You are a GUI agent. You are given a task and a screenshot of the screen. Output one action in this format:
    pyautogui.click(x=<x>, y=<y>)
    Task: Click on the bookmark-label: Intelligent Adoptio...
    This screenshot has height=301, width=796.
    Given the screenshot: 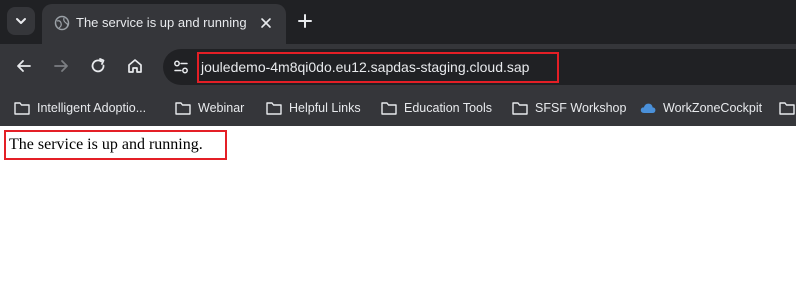 What is the action you would take?
    pyautogui.click(x=92, y=108)
    